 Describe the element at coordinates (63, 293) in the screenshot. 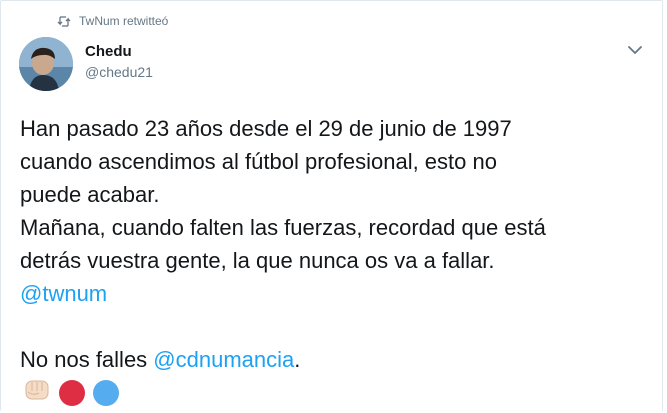

I see `mention-link: @twnum` at that location.